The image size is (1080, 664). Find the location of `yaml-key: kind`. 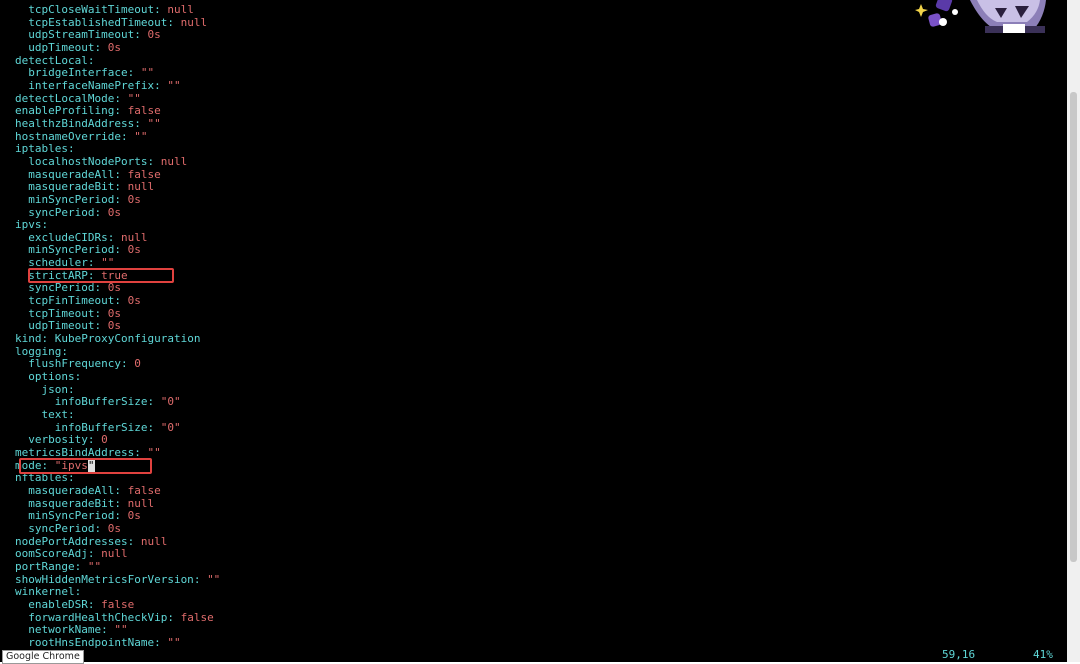

yaml-key: kind is located at coordinates (28, 339).